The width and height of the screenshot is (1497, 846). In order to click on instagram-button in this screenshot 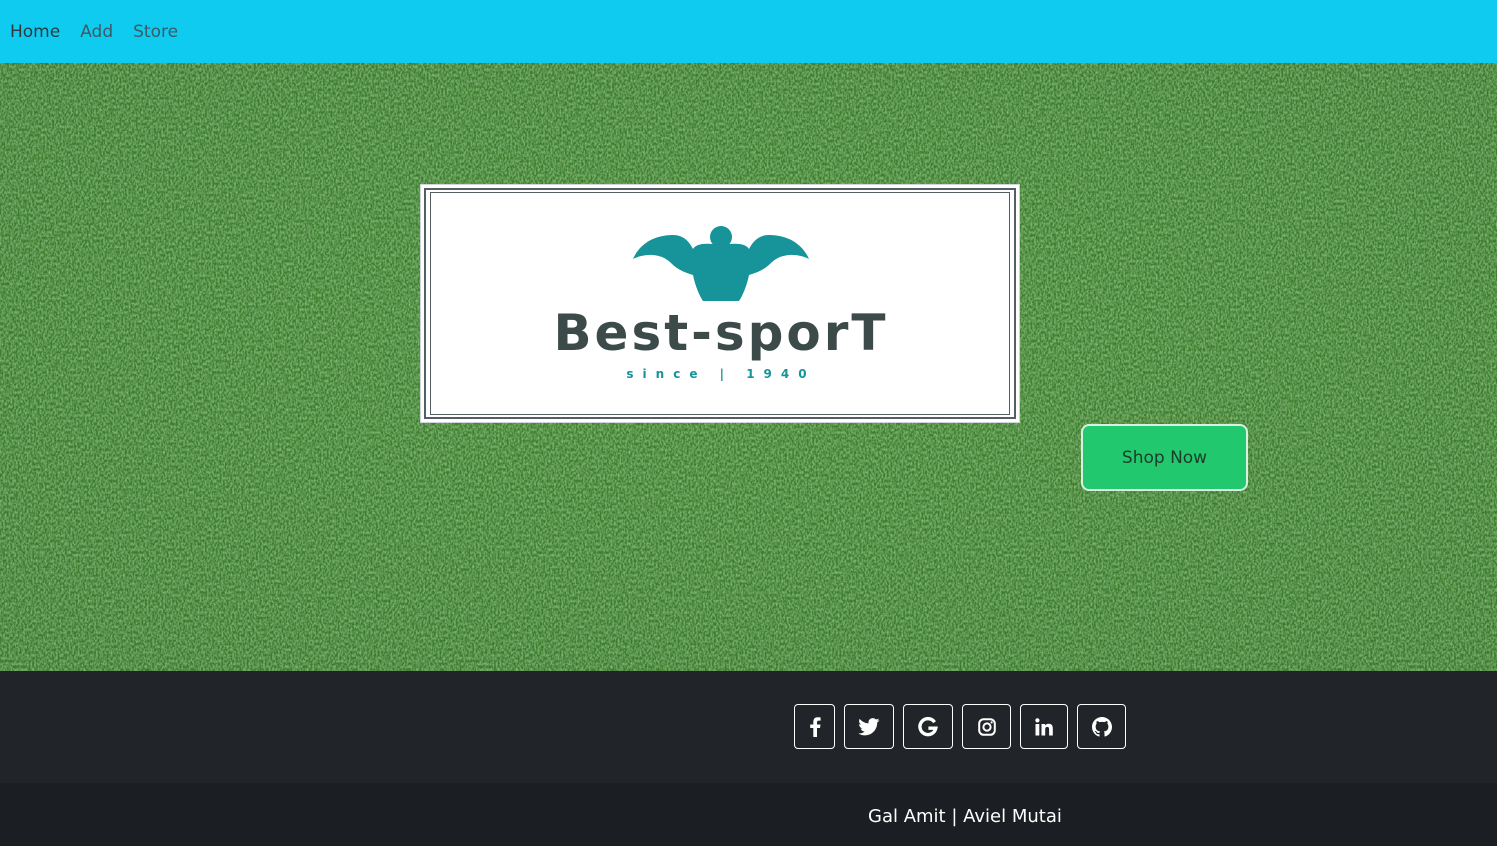, I will do `click(986, 726)`.